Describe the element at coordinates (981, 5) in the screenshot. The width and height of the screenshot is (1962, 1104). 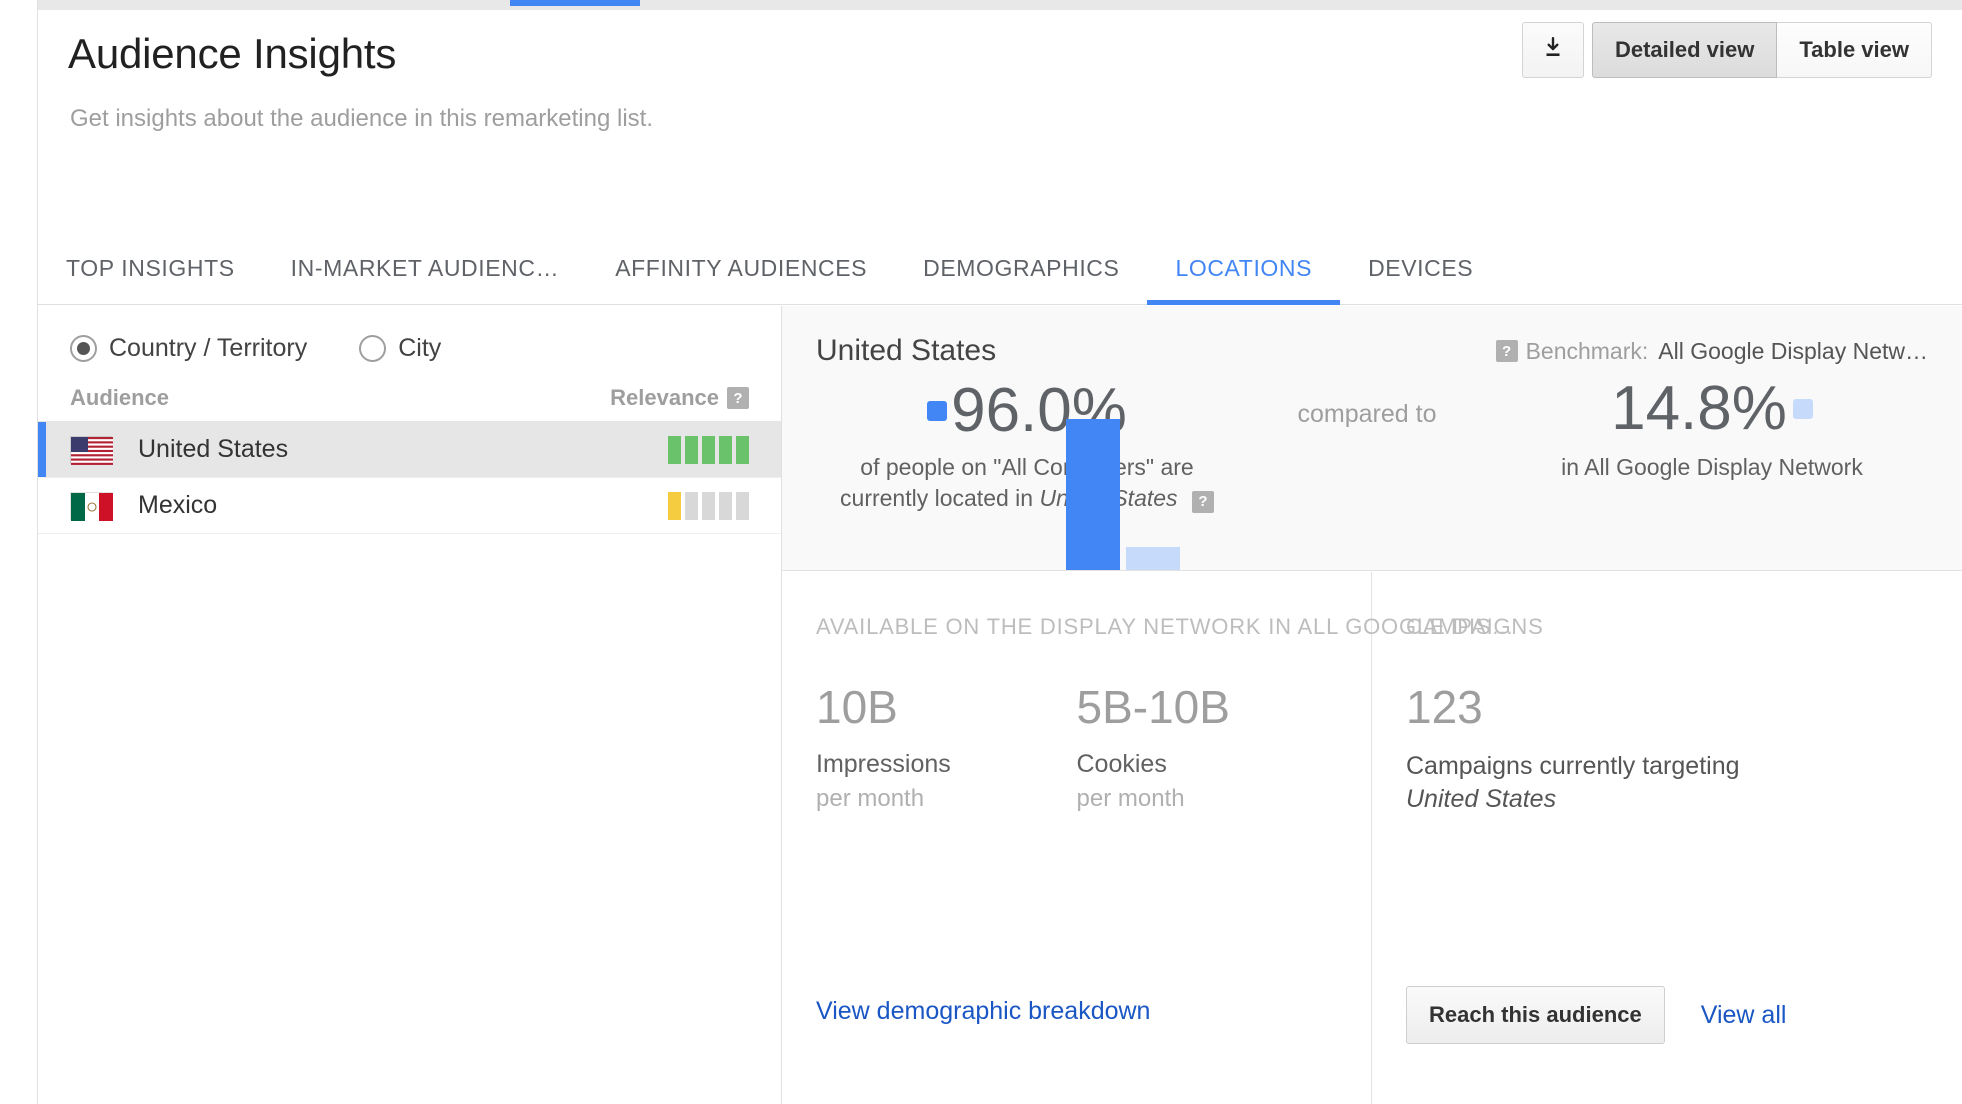
I see `top-strip` at that location.